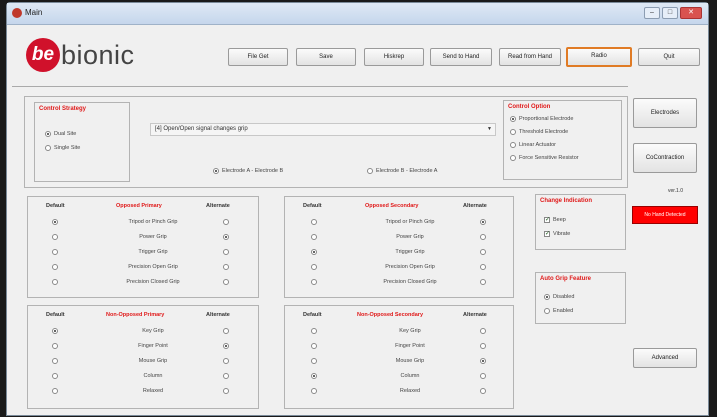 This screenshot has width=717, height=417. What do you see at coordinates (153, 376) in the screenshot?
I see `grip-label: Column` at bounding box center [153, 376].